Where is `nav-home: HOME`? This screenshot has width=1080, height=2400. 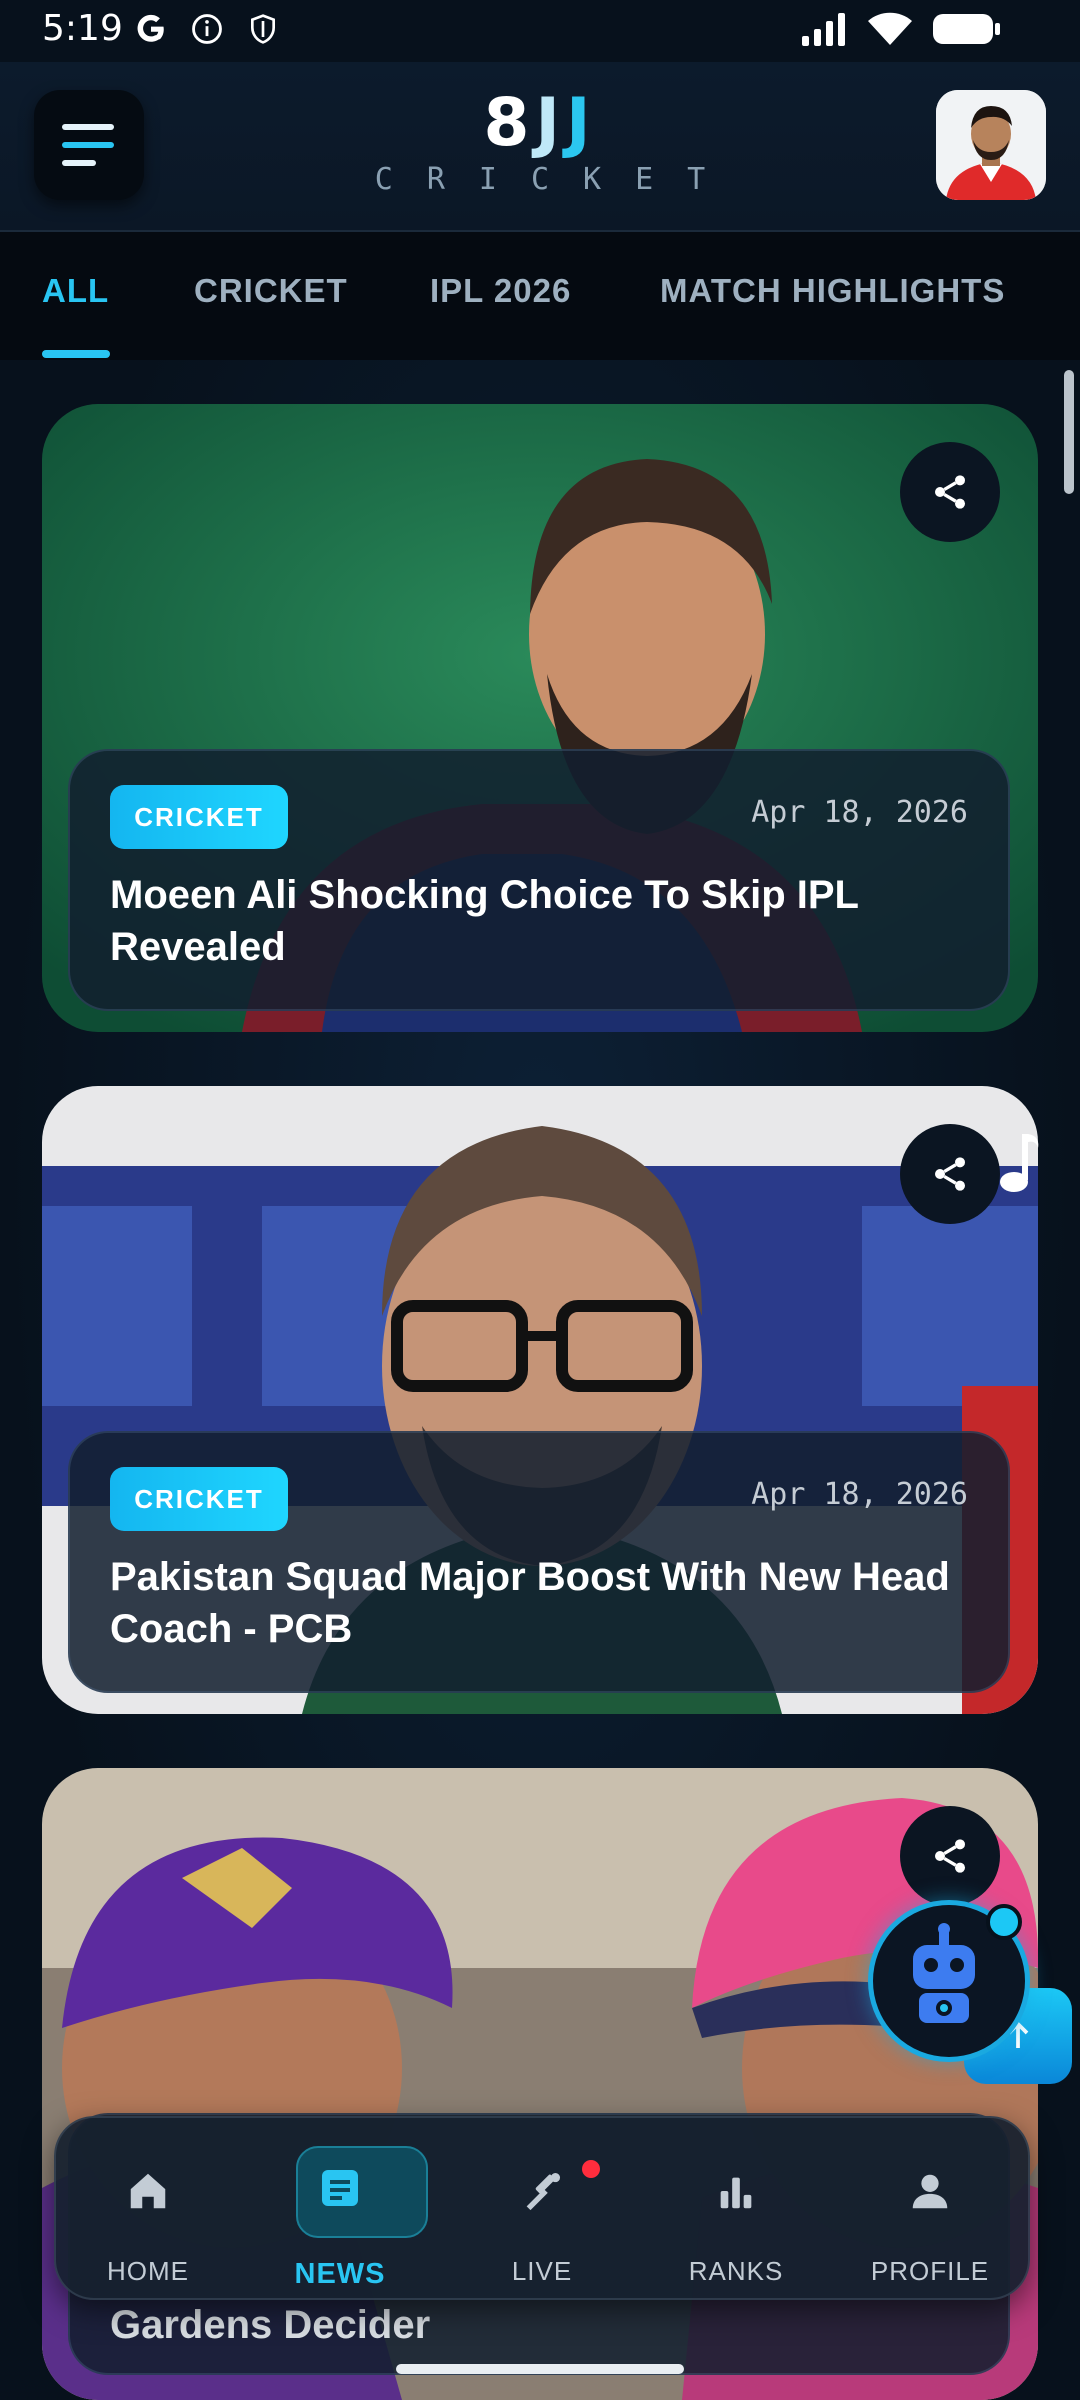
nav-home: HOME is located at coordinates (148, 2208).